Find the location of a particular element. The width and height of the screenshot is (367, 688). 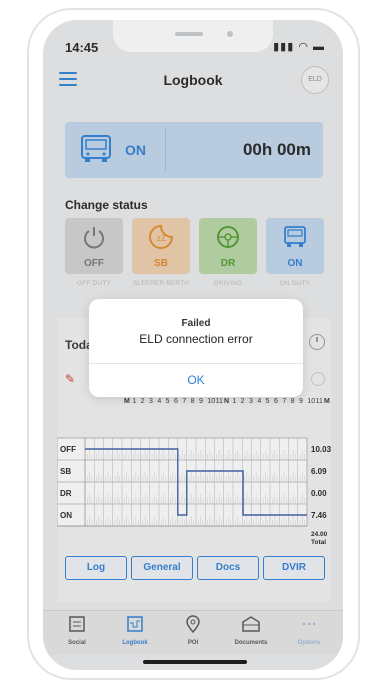

dialog-message: ELD connection error is located at coordinates (196, 339).